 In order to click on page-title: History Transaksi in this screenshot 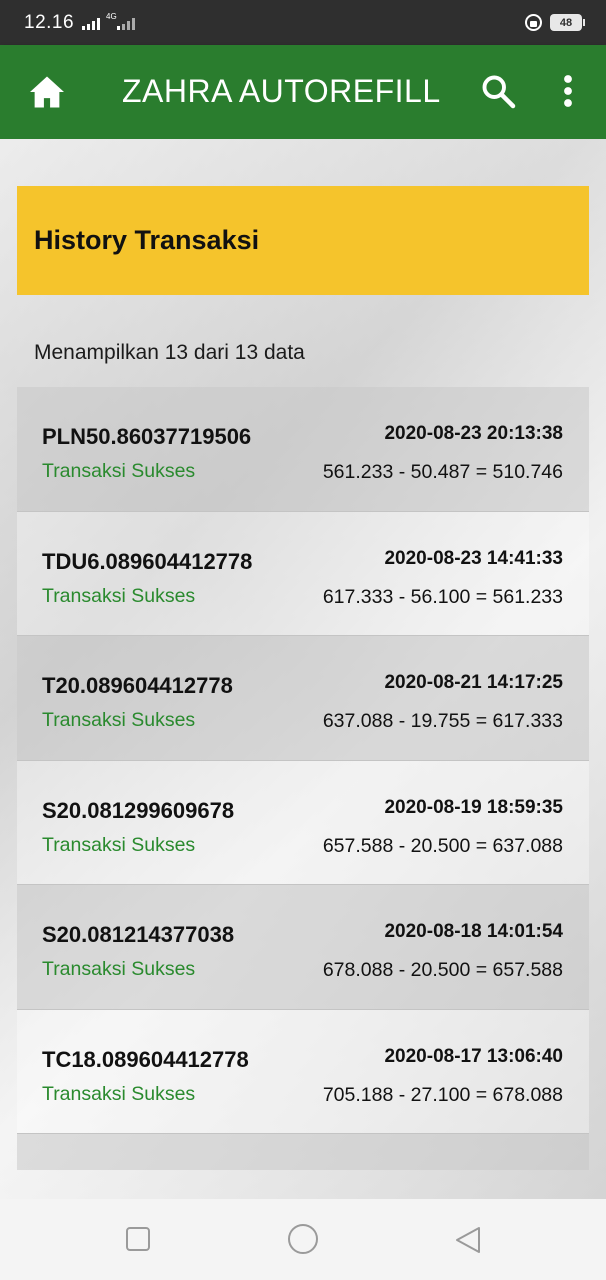, I will do `click(147, 240)`.